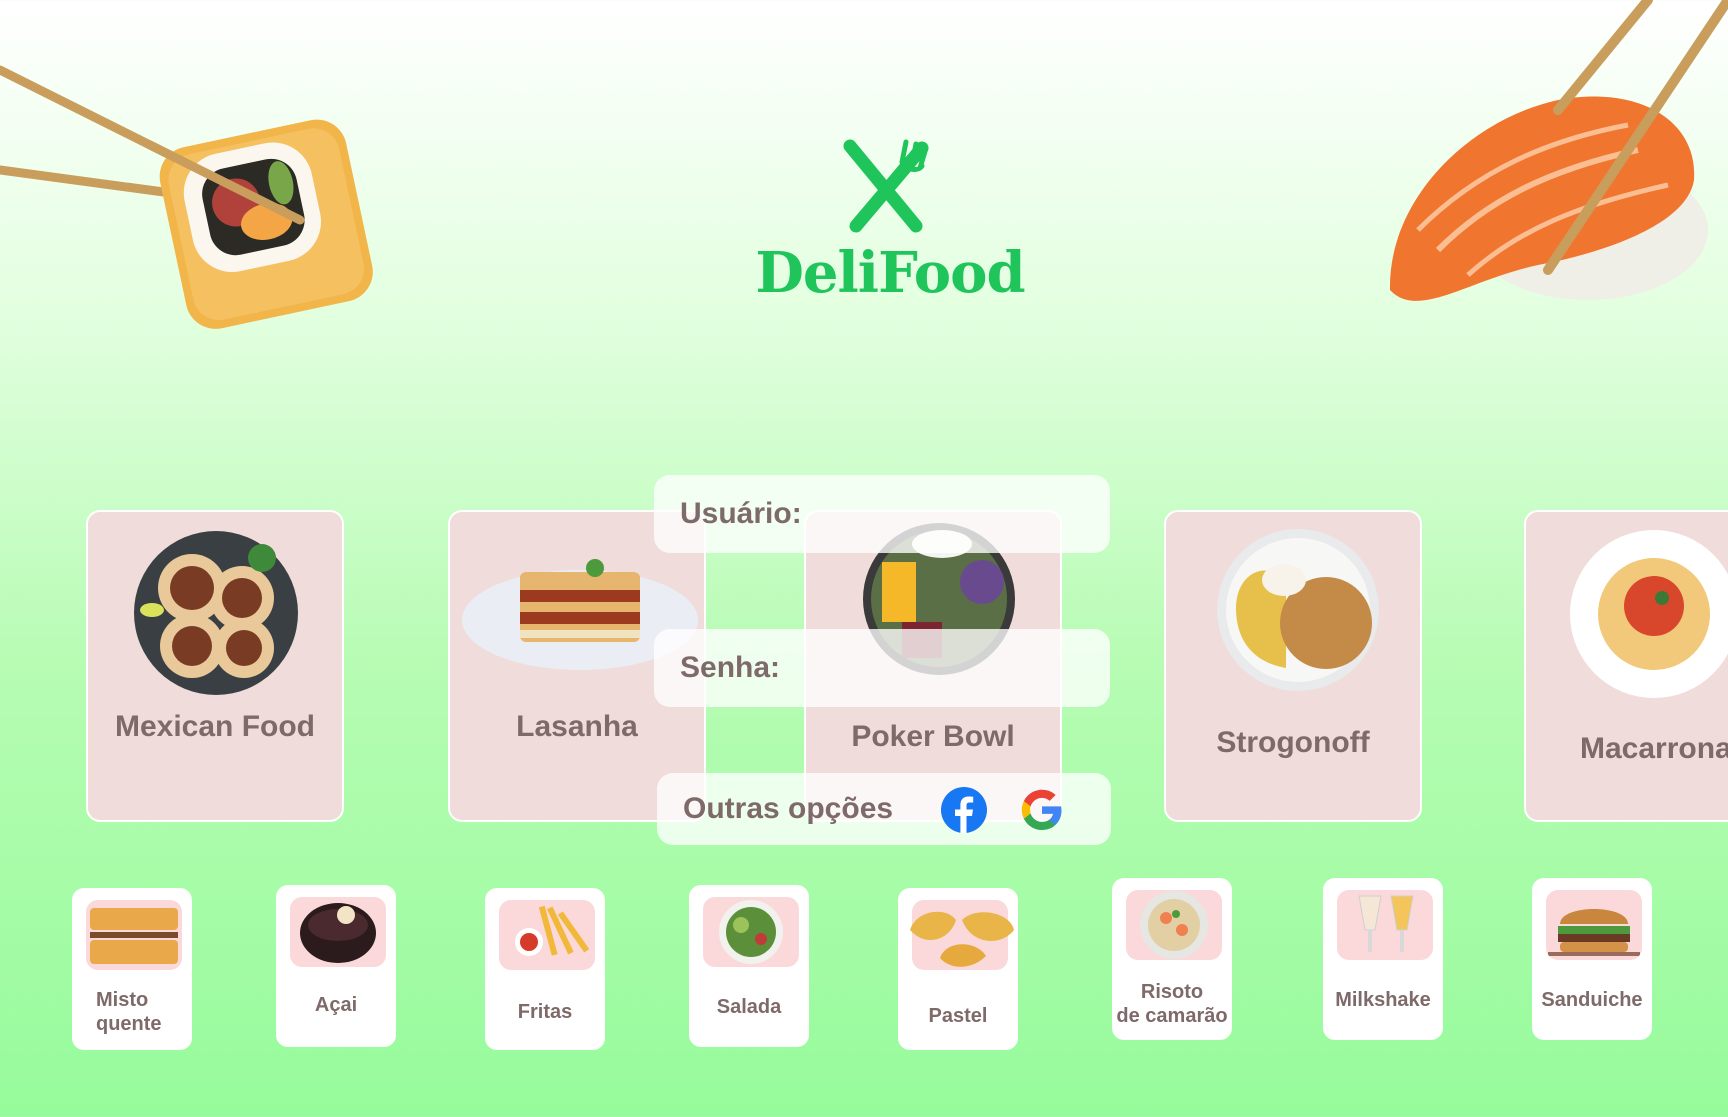  I want to click on burger-image, so click(1594, 932).